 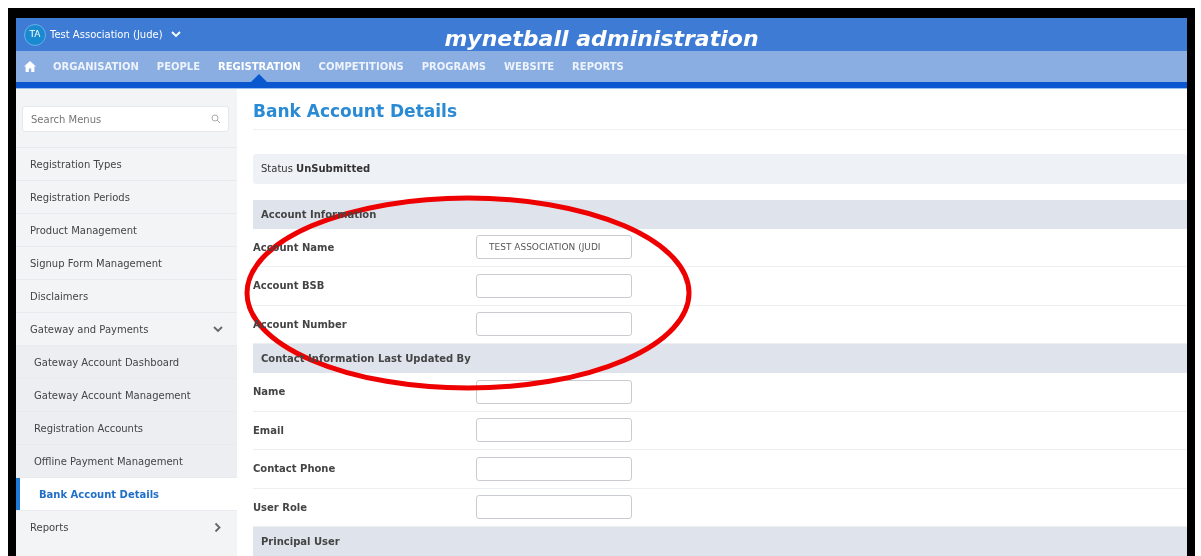 I want to click on sidebar-item: Product Management, so click(x=126, y=229).